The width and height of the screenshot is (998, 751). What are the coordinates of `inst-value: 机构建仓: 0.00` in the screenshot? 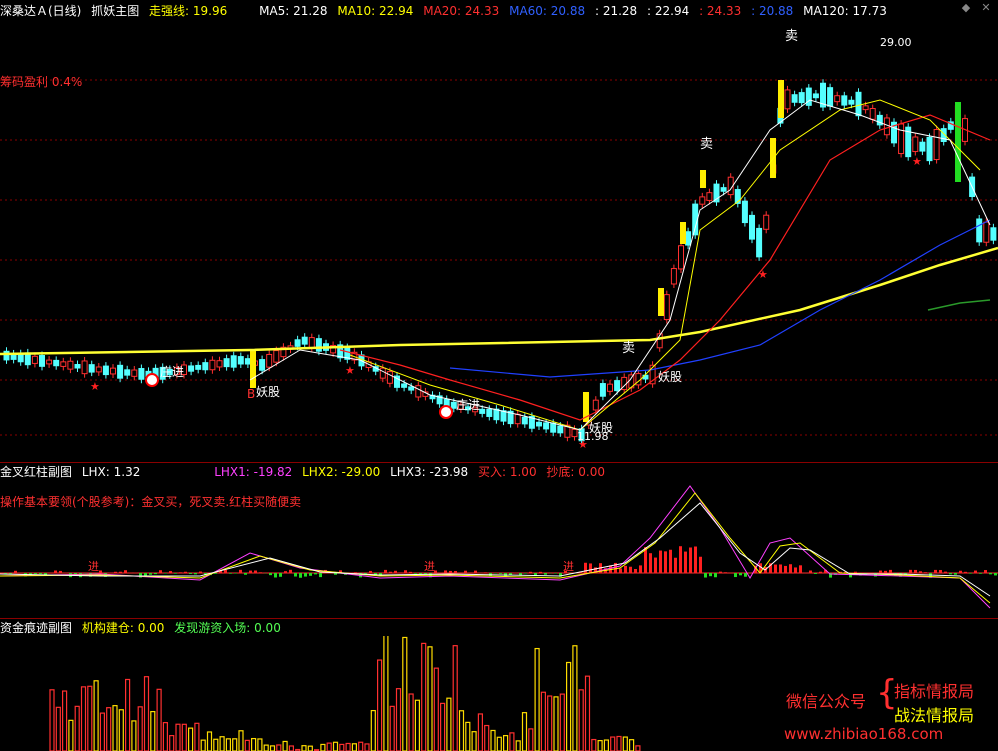 It's located at (123, 628).